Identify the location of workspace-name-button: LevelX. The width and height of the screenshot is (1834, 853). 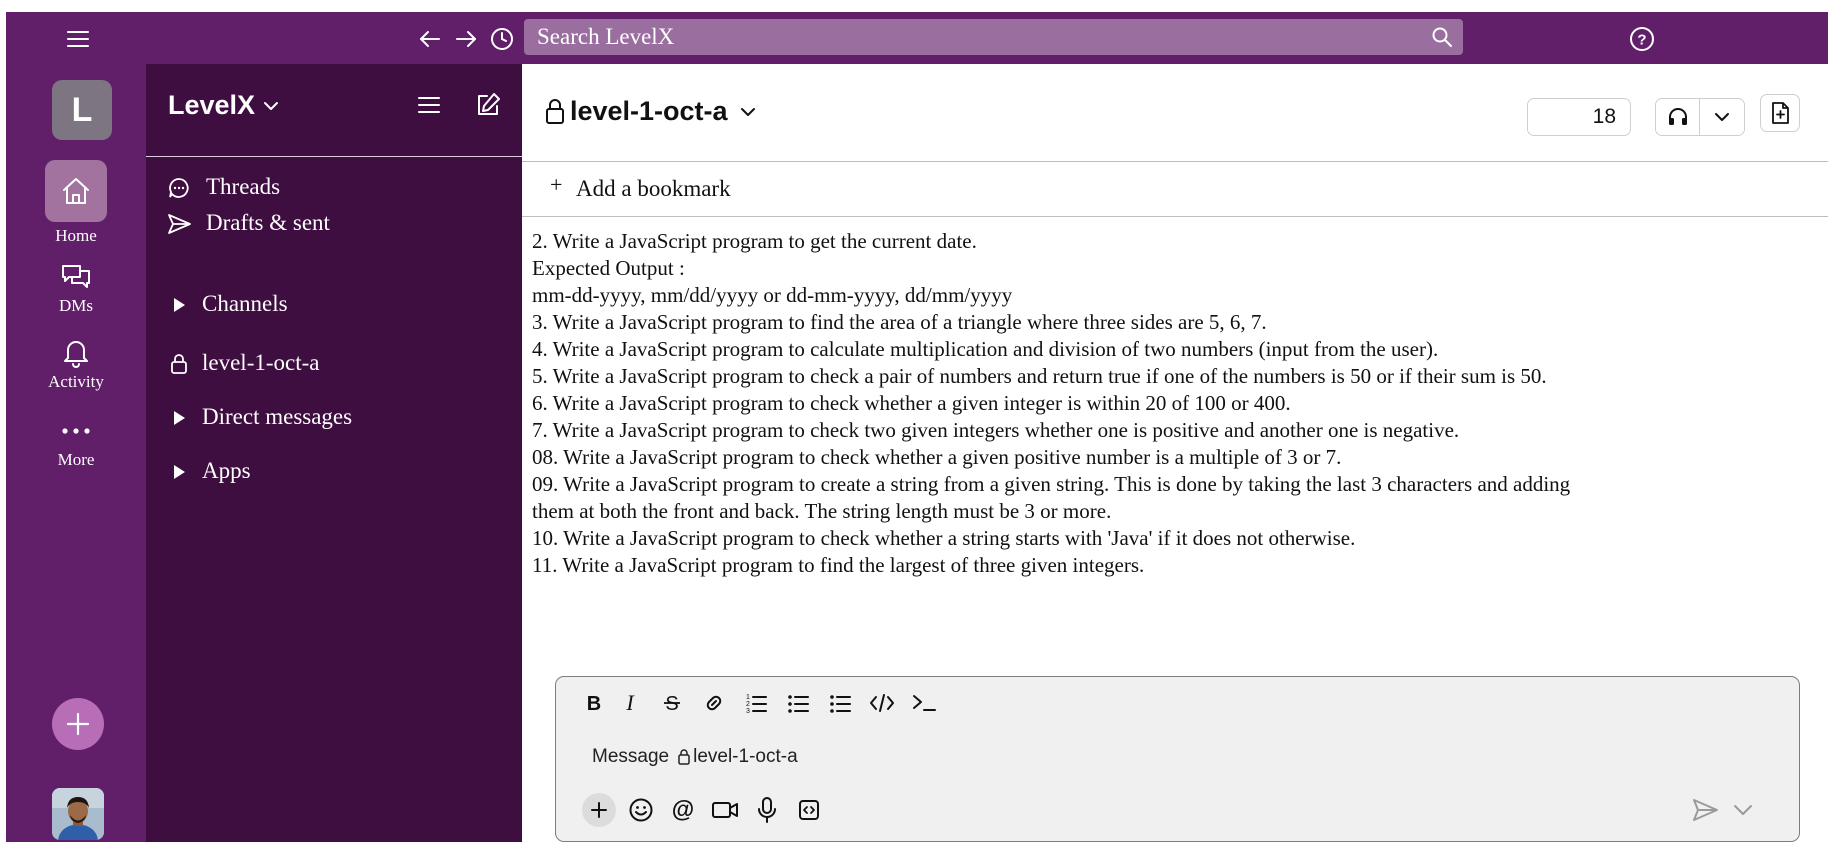
(223, 105).